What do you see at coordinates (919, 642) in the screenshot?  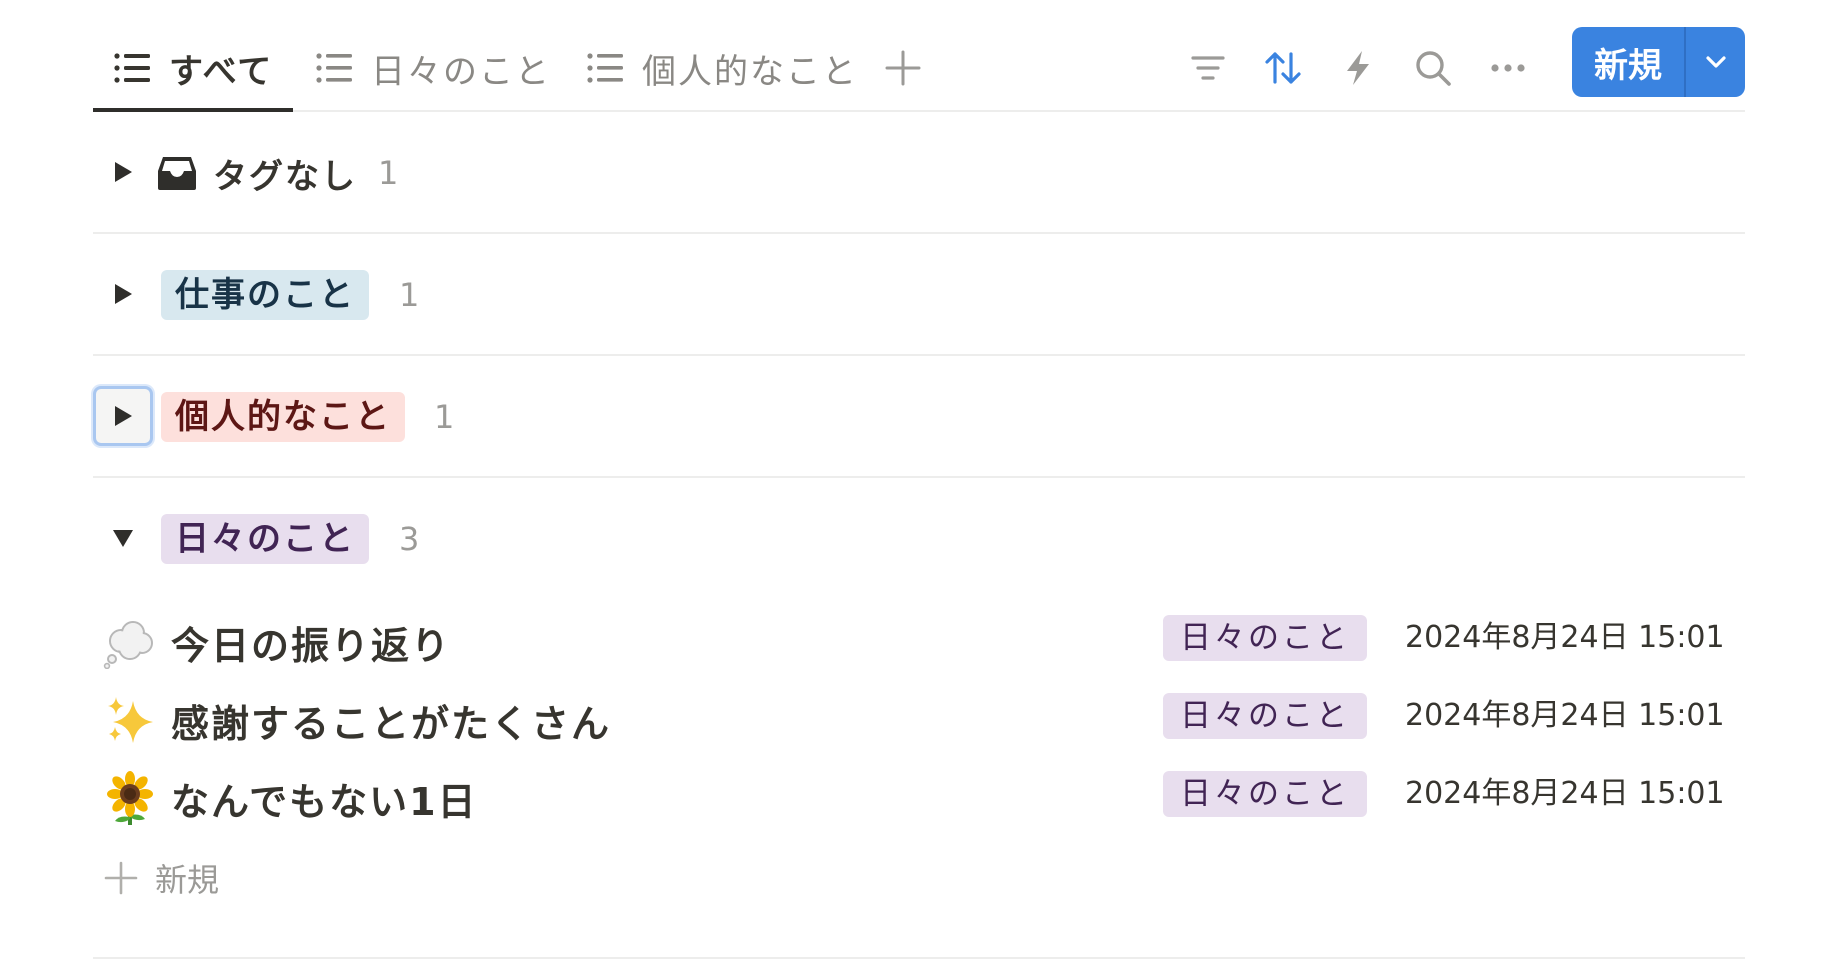 I see `list-item: 今日の振り返り 日々のこと 2024年8月24日 15:01` at bounding box center [919, 642].